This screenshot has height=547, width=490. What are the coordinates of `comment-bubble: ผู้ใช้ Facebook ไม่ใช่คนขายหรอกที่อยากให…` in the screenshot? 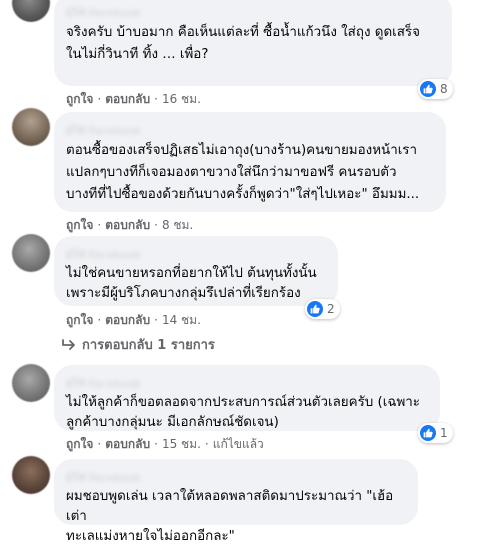 It's located at (196, 271).